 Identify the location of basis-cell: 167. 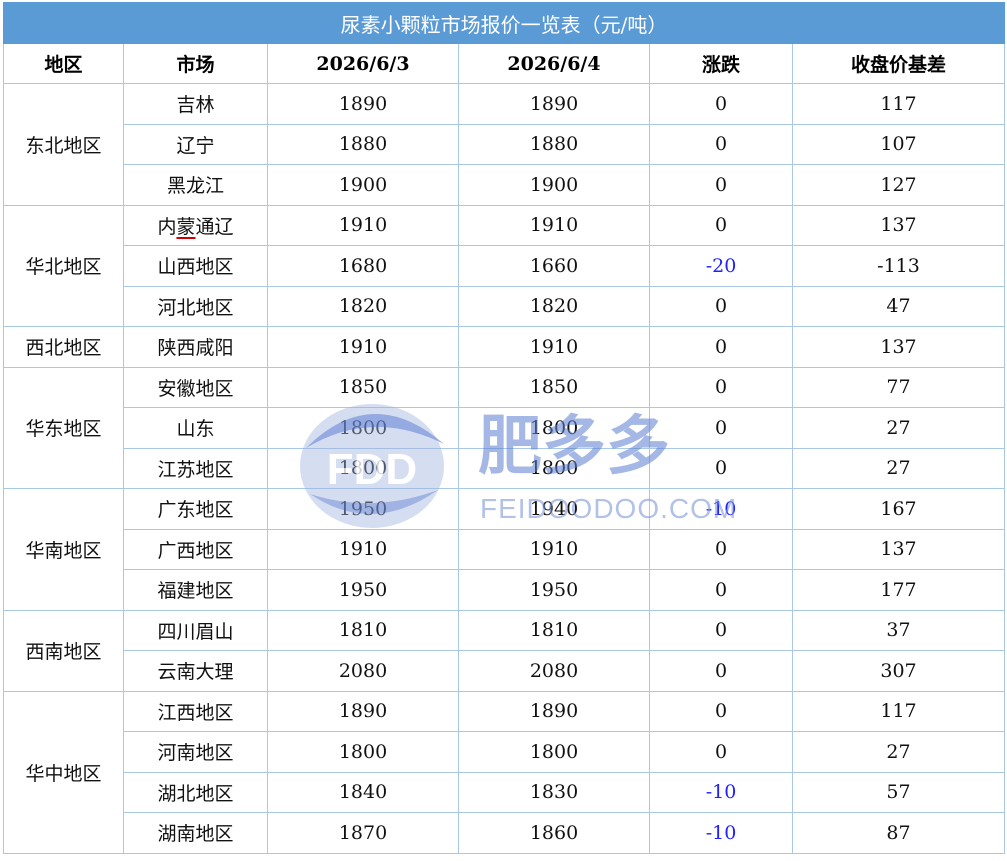
(898, 509).